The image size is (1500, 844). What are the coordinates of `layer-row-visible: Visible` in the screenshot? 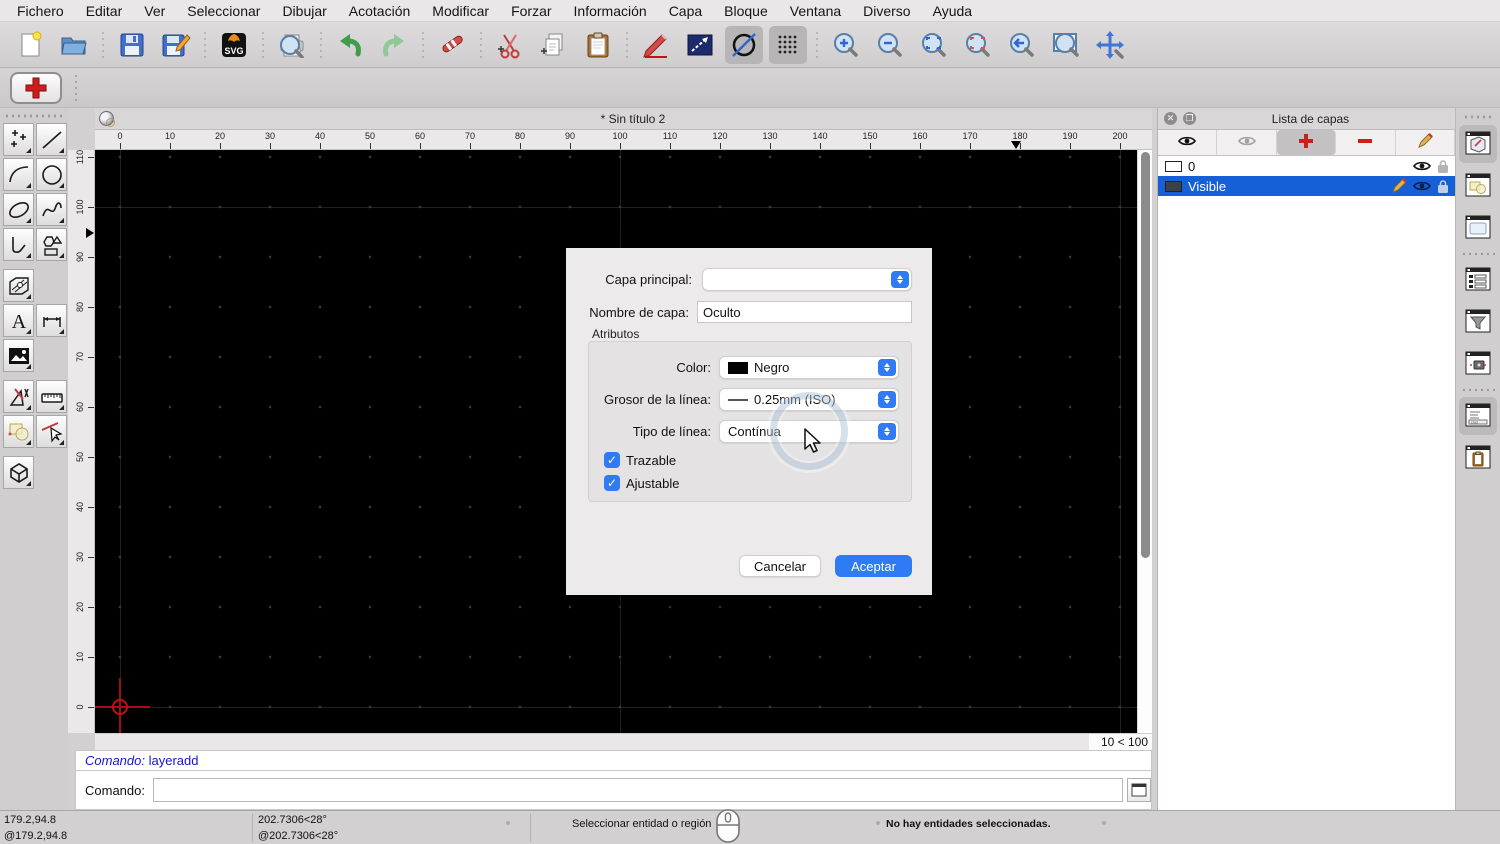 It's located at (1306, 186).